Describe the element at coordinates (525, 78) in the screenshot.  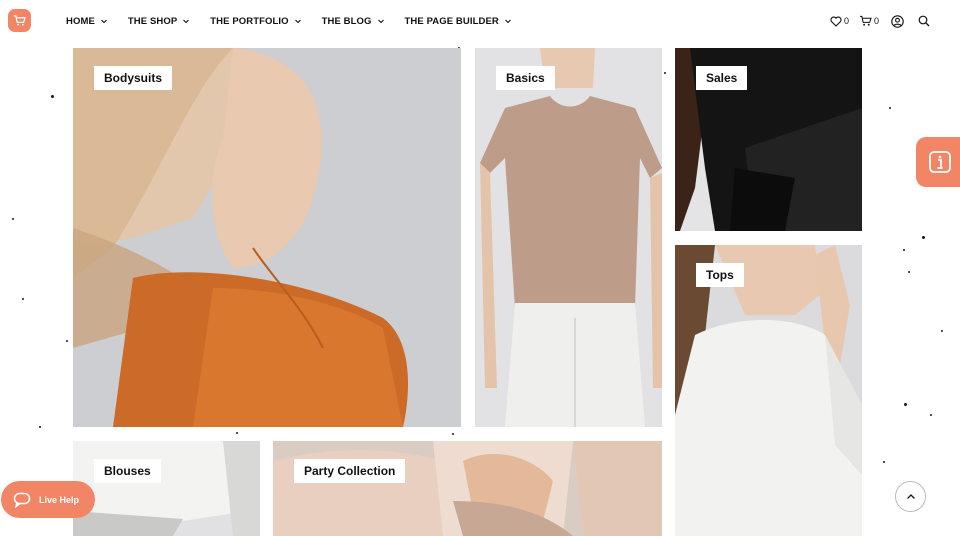
I see `category-label: Basics` at that location.